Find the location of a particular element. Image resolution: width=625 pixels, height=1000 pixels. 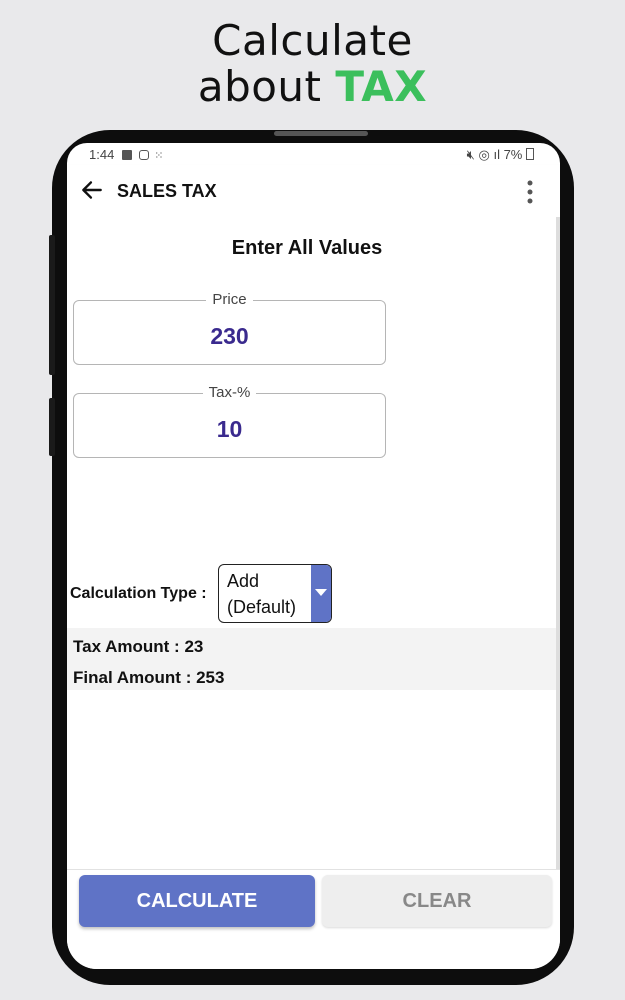

banner-accent-text: TAX is located at coordinates (381, 86).